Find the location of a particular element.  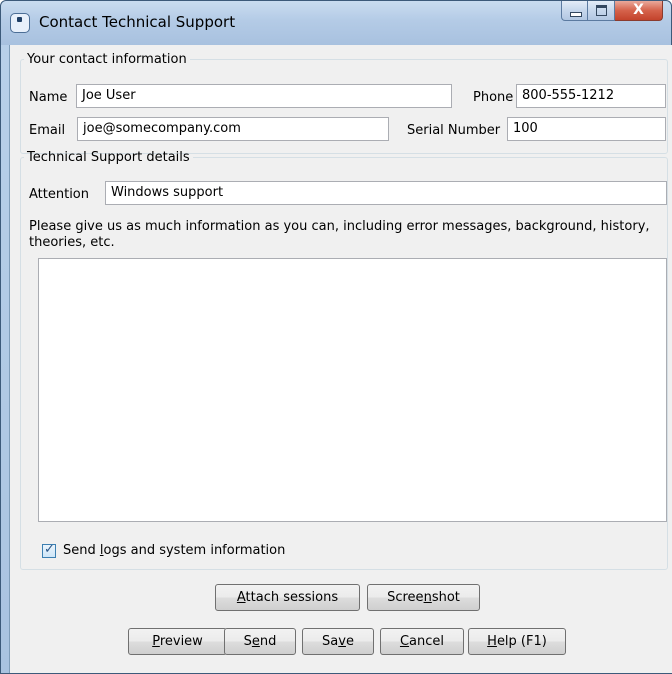

save-button: Save is located at coordinates (338, 641).